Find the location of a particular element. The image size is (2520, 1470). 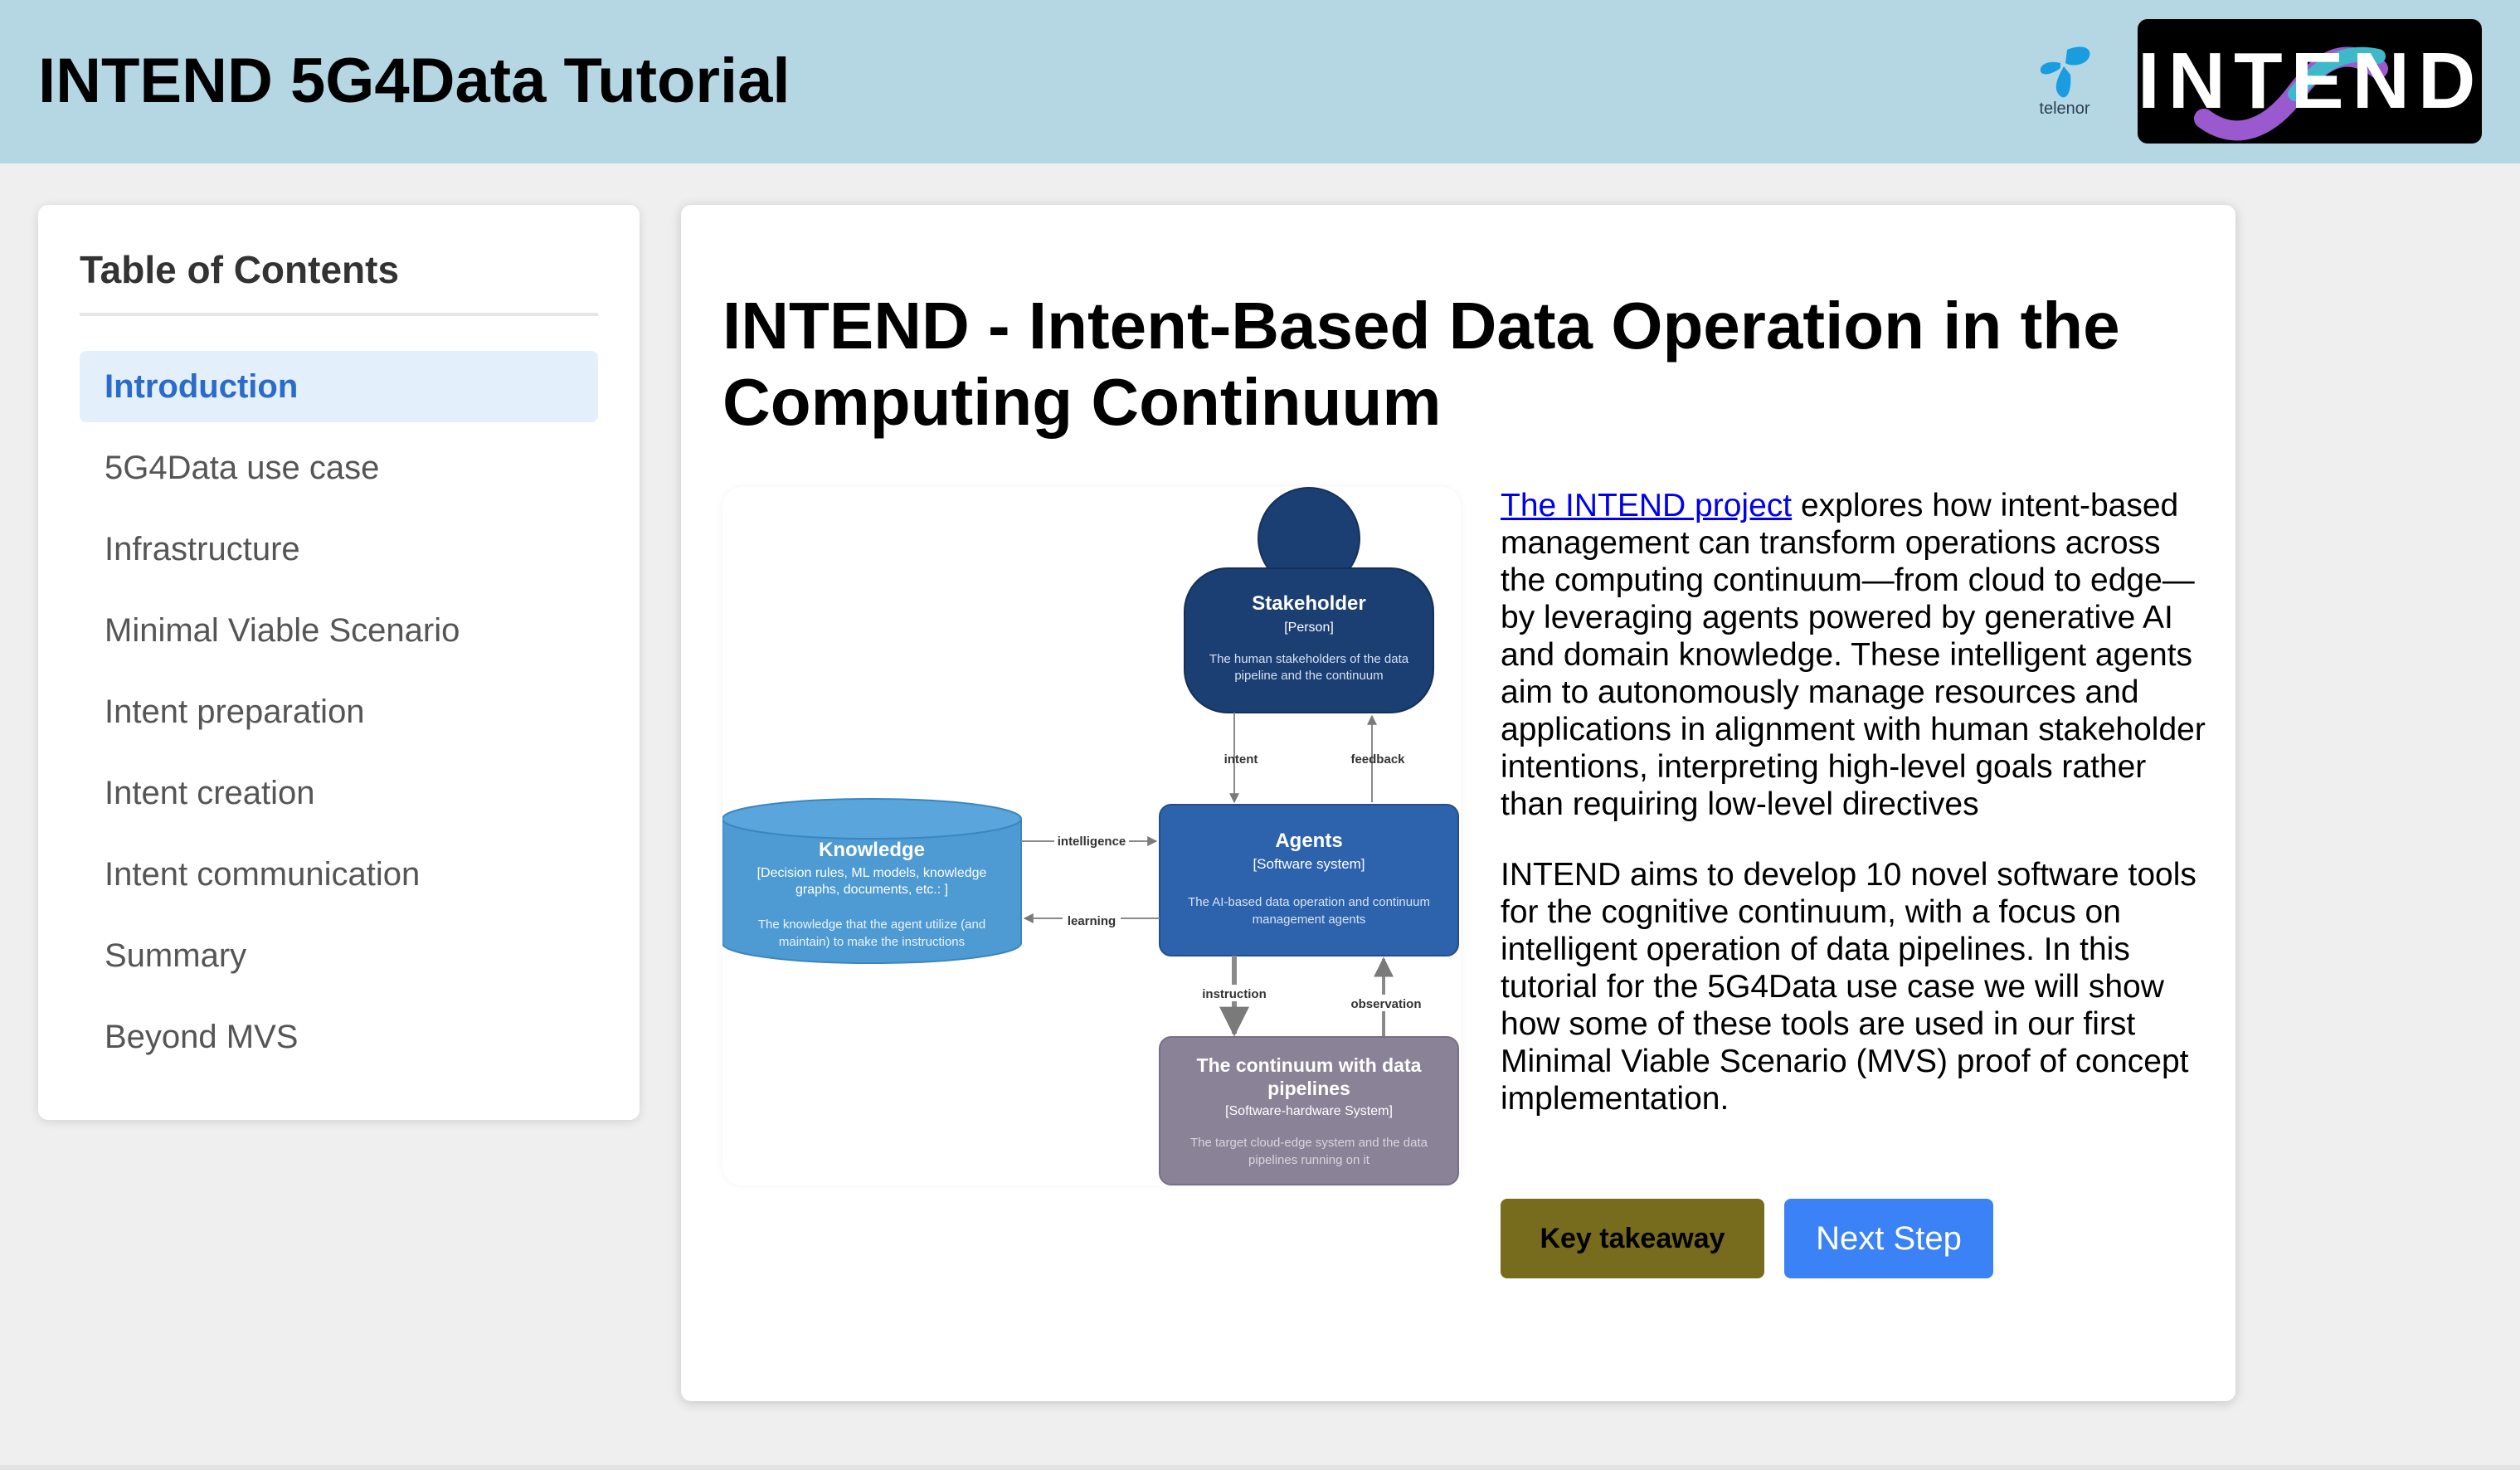

toc-item-summary: Summary is located at coordinates (339, 956).